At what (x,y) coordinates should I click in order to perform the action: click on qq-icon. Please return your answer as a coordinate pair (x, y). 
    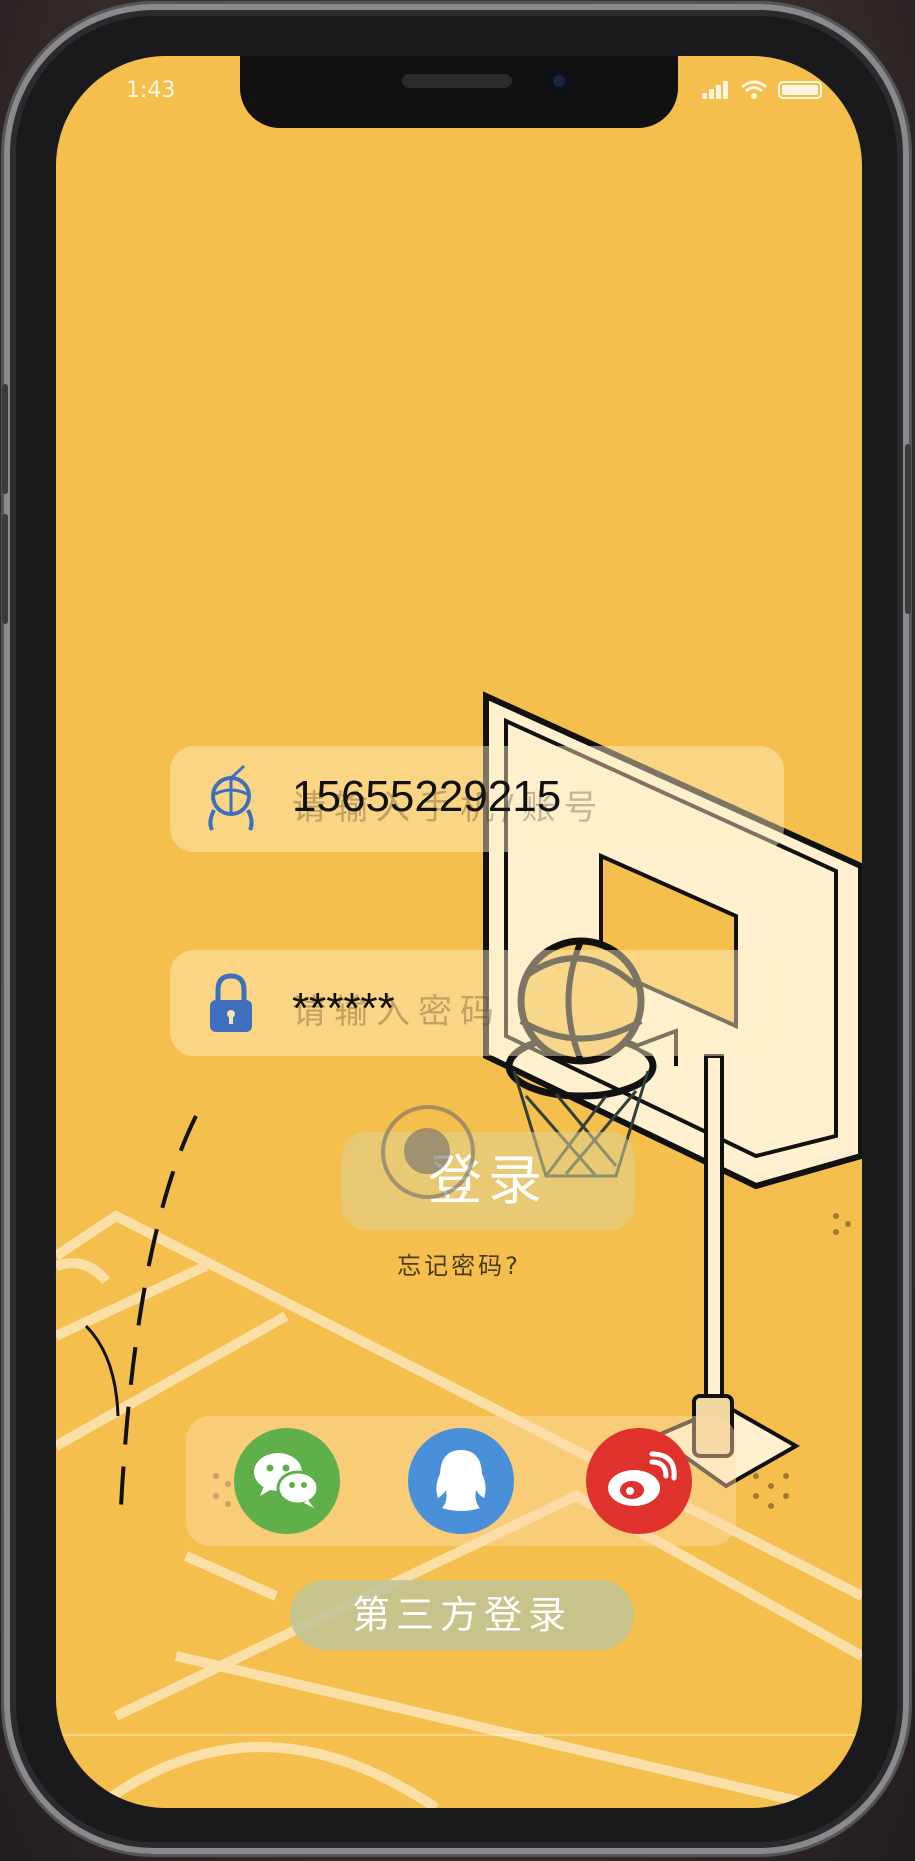
    Looking at the image, I should click on (461, 1480).